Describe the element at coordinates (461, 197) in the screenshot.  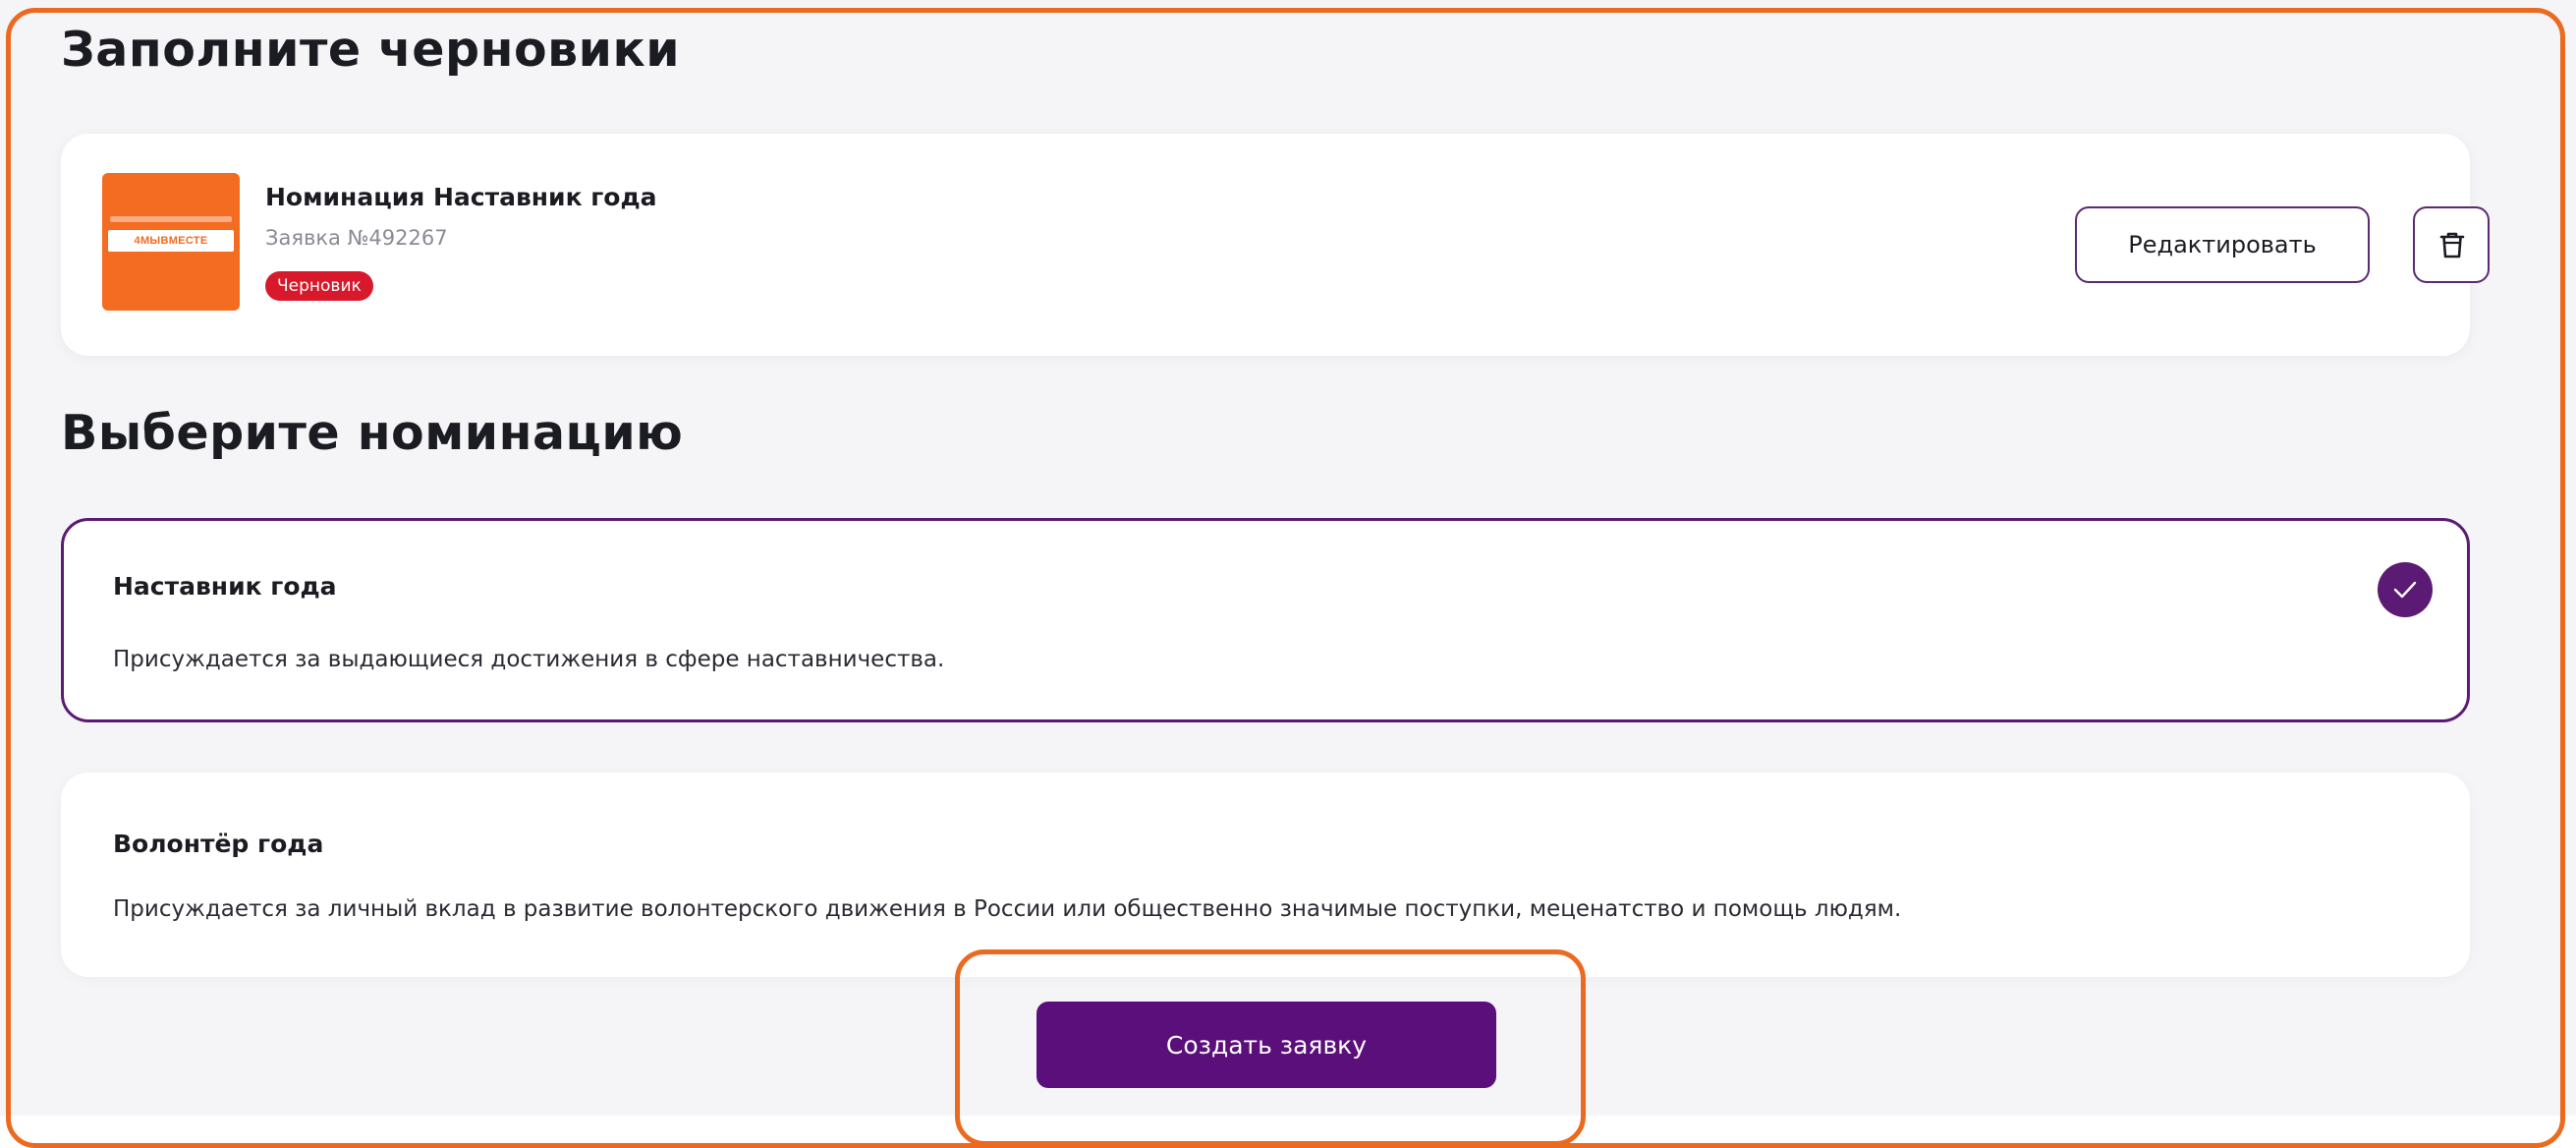
I see `draft-name: Номинация Наставник года` at that location.